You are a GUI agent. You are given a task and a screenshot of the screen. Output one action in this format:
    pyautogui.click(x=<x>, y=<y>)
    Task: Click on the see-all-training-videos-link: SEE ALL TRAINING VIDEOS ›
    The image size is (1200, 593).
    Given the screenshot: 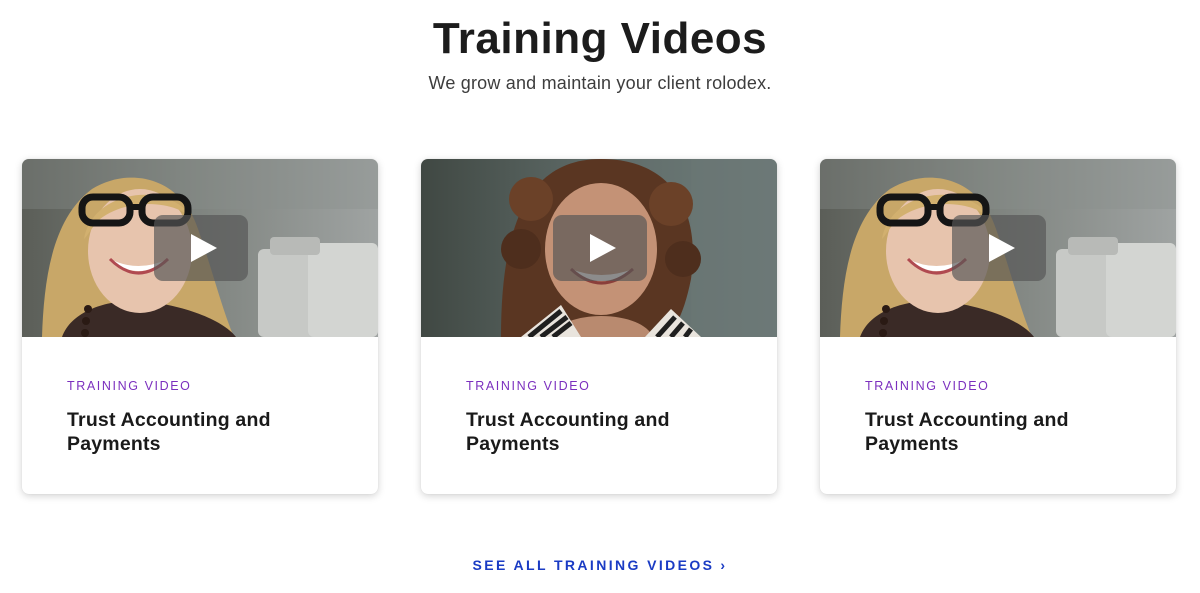 What is the action you would take?
    pyautogui.click(x=600, y=565)
    